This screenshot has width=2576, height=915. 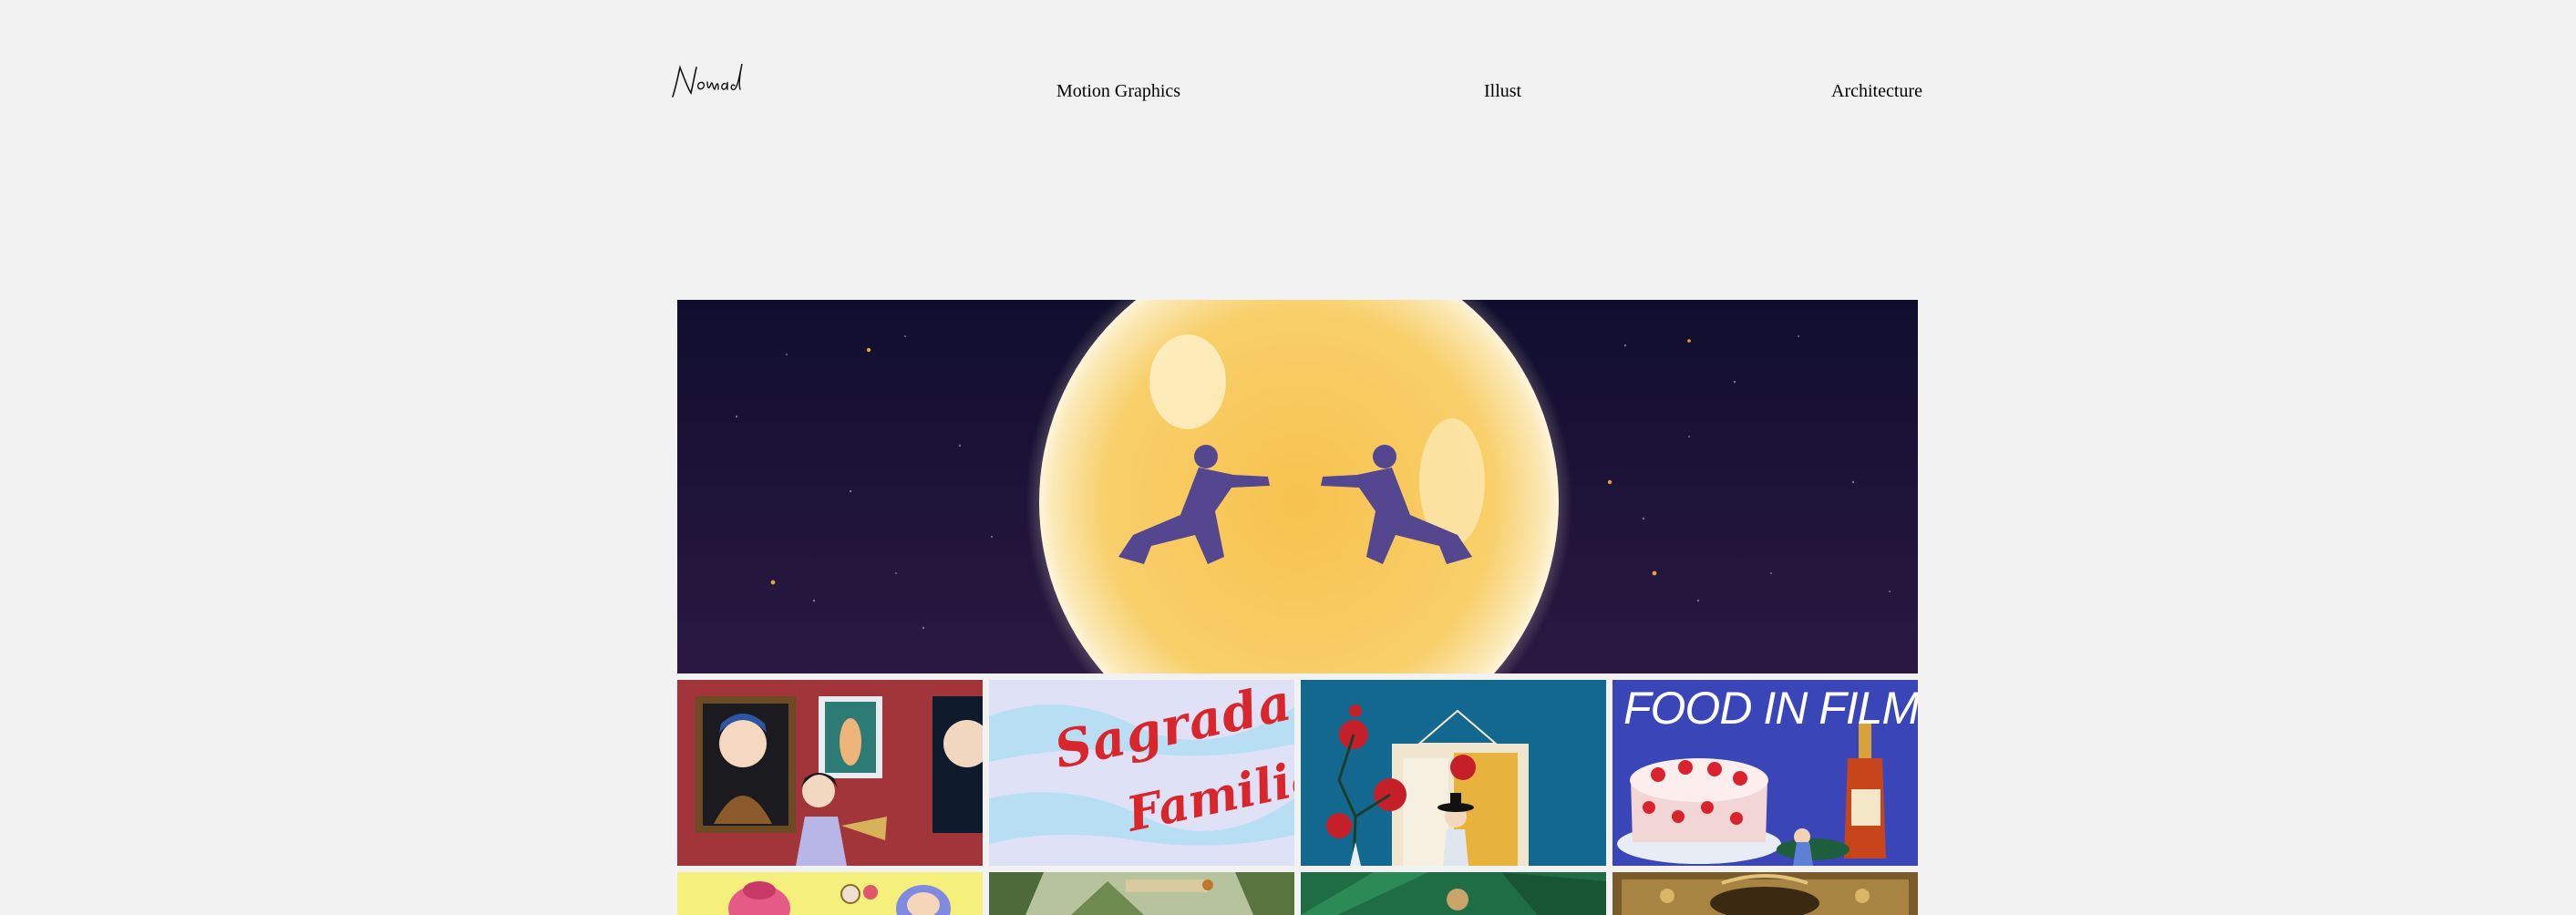 I want to click on green-figure-illustration, so click(x=1453, y=893).